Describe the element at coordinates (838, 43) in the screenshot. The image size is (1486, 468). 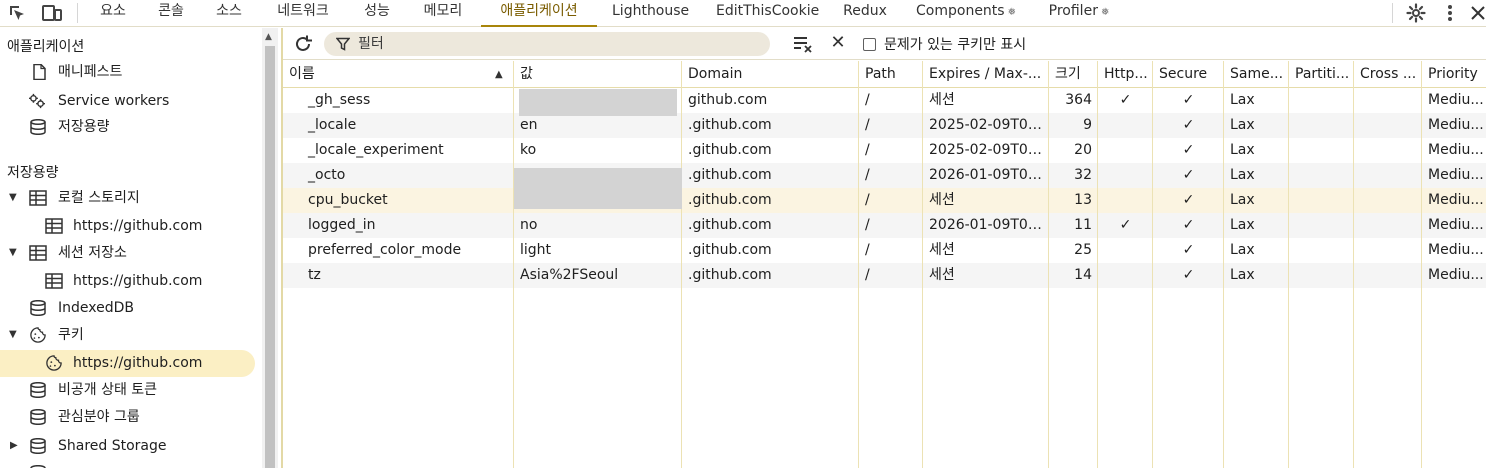
I see `delete-selected-icon: ✕` at that location.